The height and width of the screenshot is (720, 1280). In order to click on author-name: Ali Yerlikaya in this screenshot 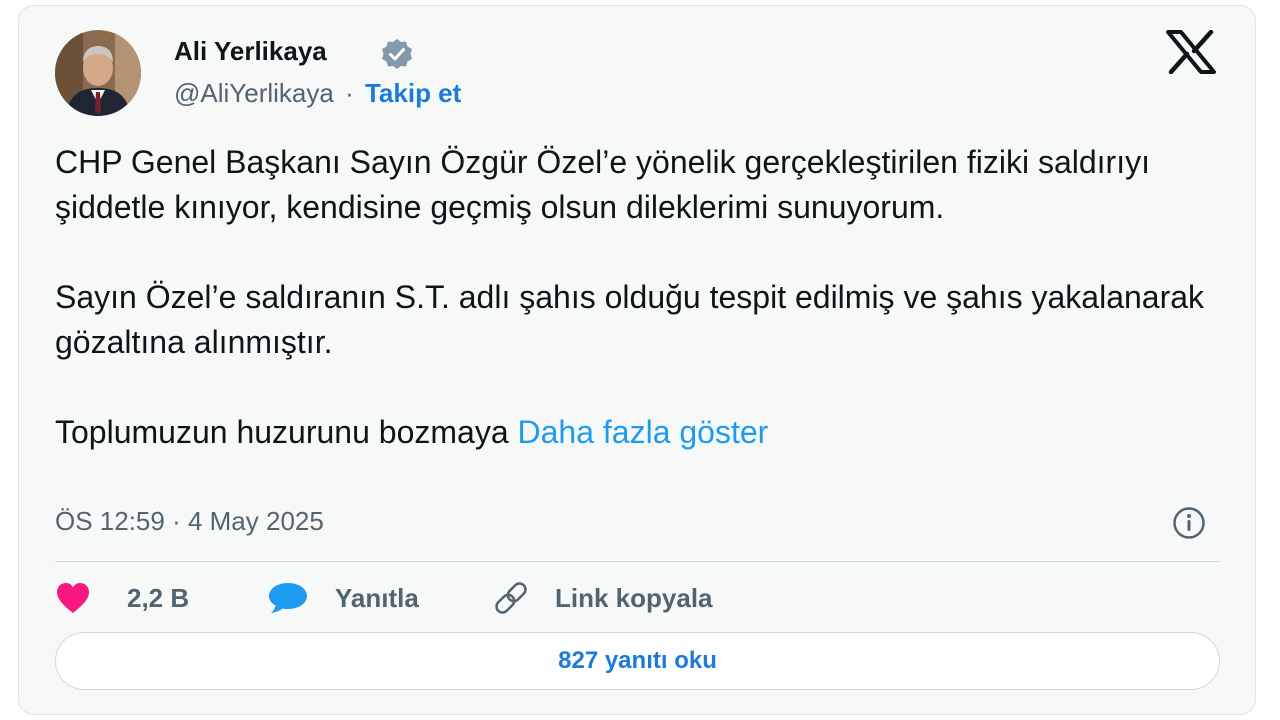, I will do `click(250, 51)`.